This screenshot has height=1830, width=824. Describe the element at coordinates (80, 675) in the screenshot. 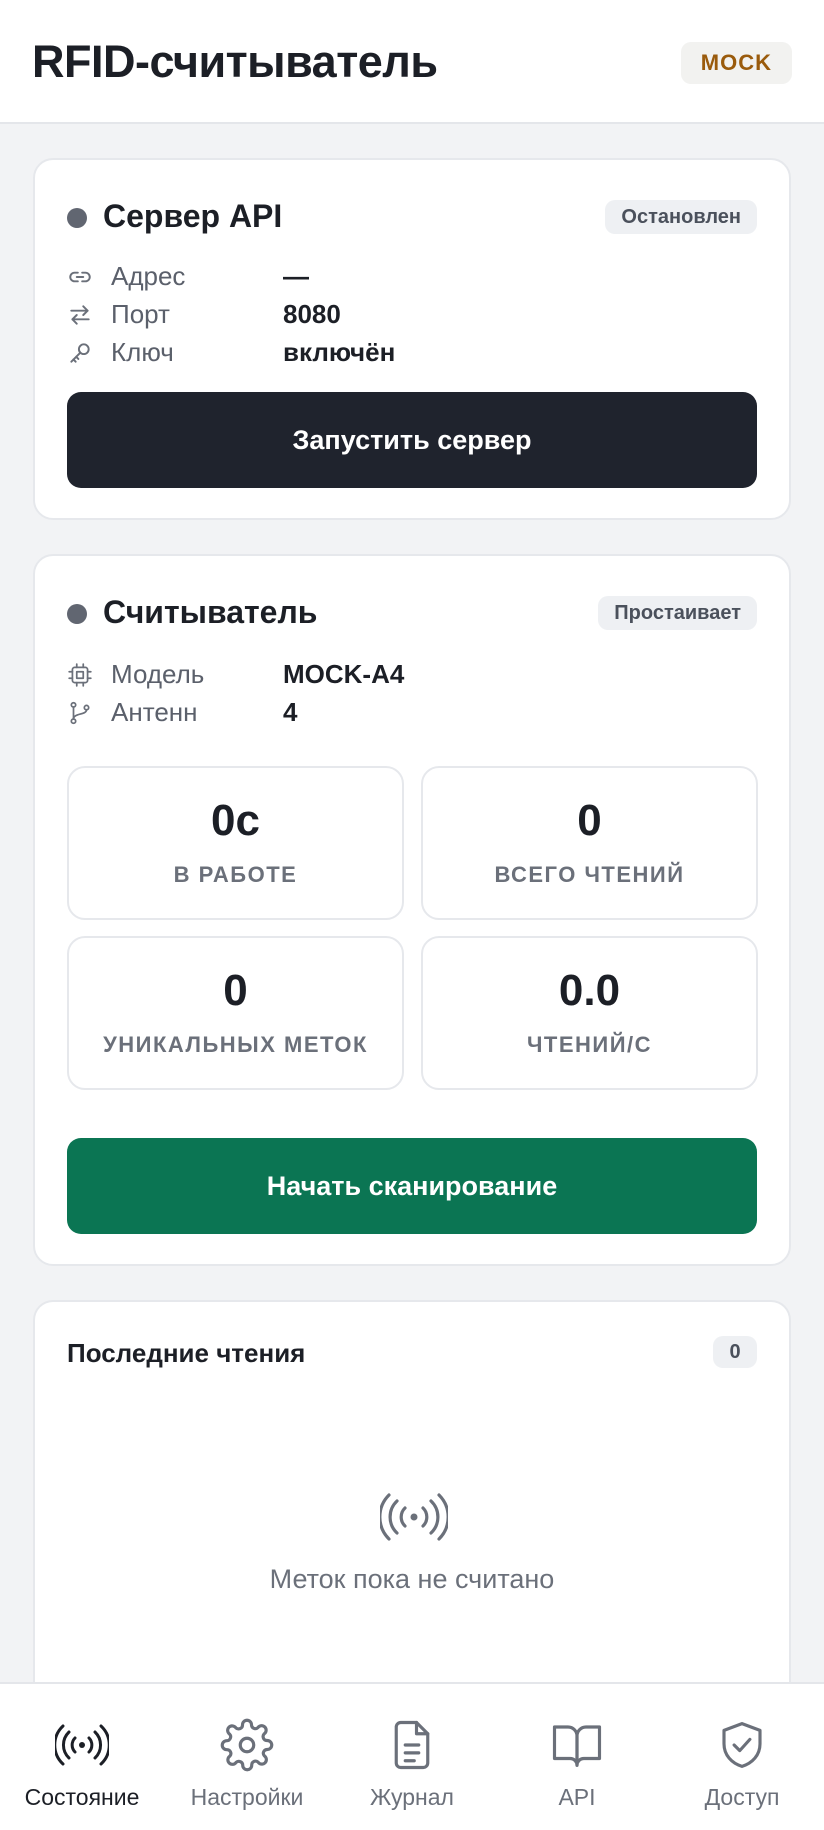

I see `chip-icon` at that location.